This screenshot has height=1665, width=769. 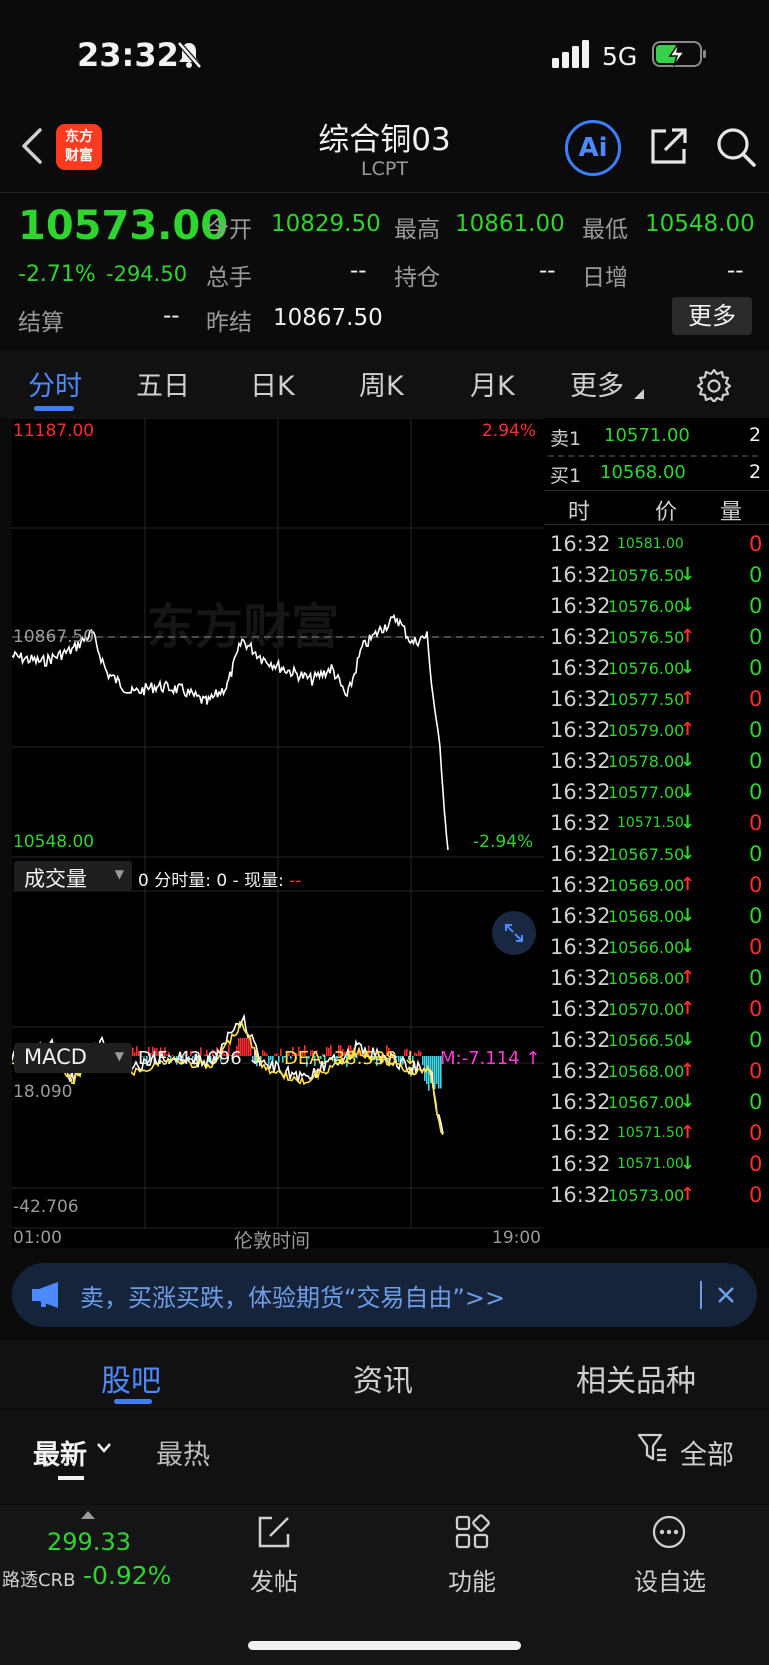 I want to click on filter-hot: 最热, so click(x=183, y=1452).